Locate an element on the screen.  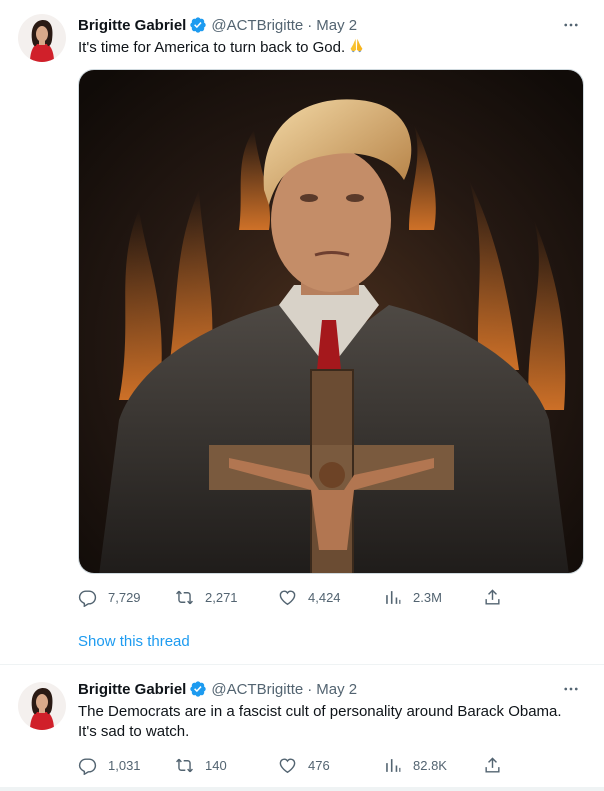
reply-count: 1,031 is located at coordinates (124, 765).